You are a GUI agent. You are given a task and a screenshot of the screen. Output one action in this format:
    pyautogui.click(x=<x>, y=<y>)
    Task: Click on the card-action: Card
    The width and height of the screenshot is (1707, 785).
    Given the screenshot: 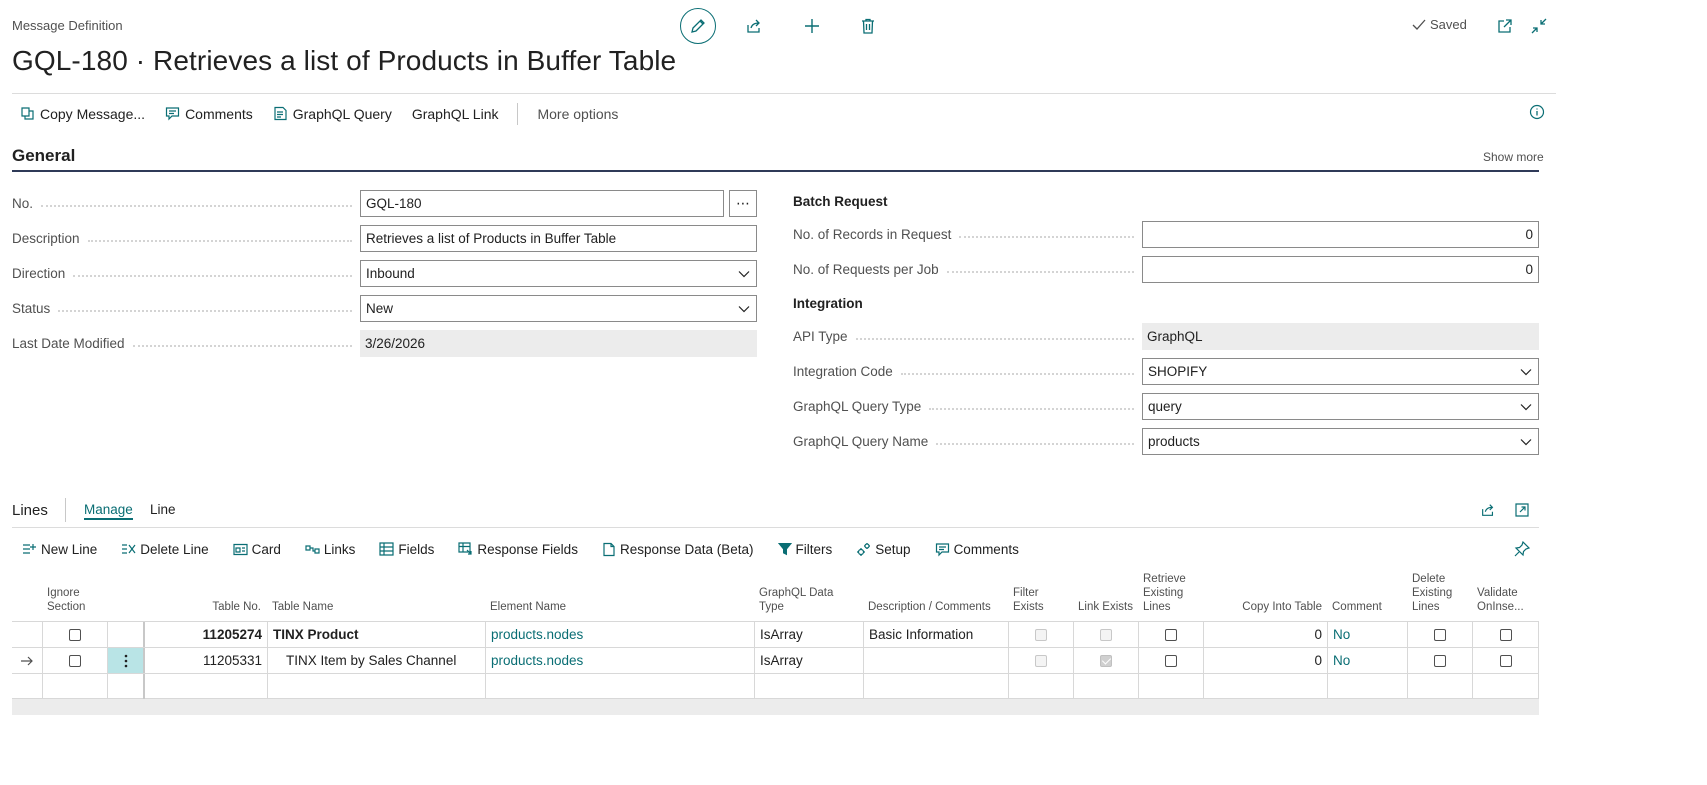 What is the action you would take?
    pyautogui.click(x=257, y=549)
    